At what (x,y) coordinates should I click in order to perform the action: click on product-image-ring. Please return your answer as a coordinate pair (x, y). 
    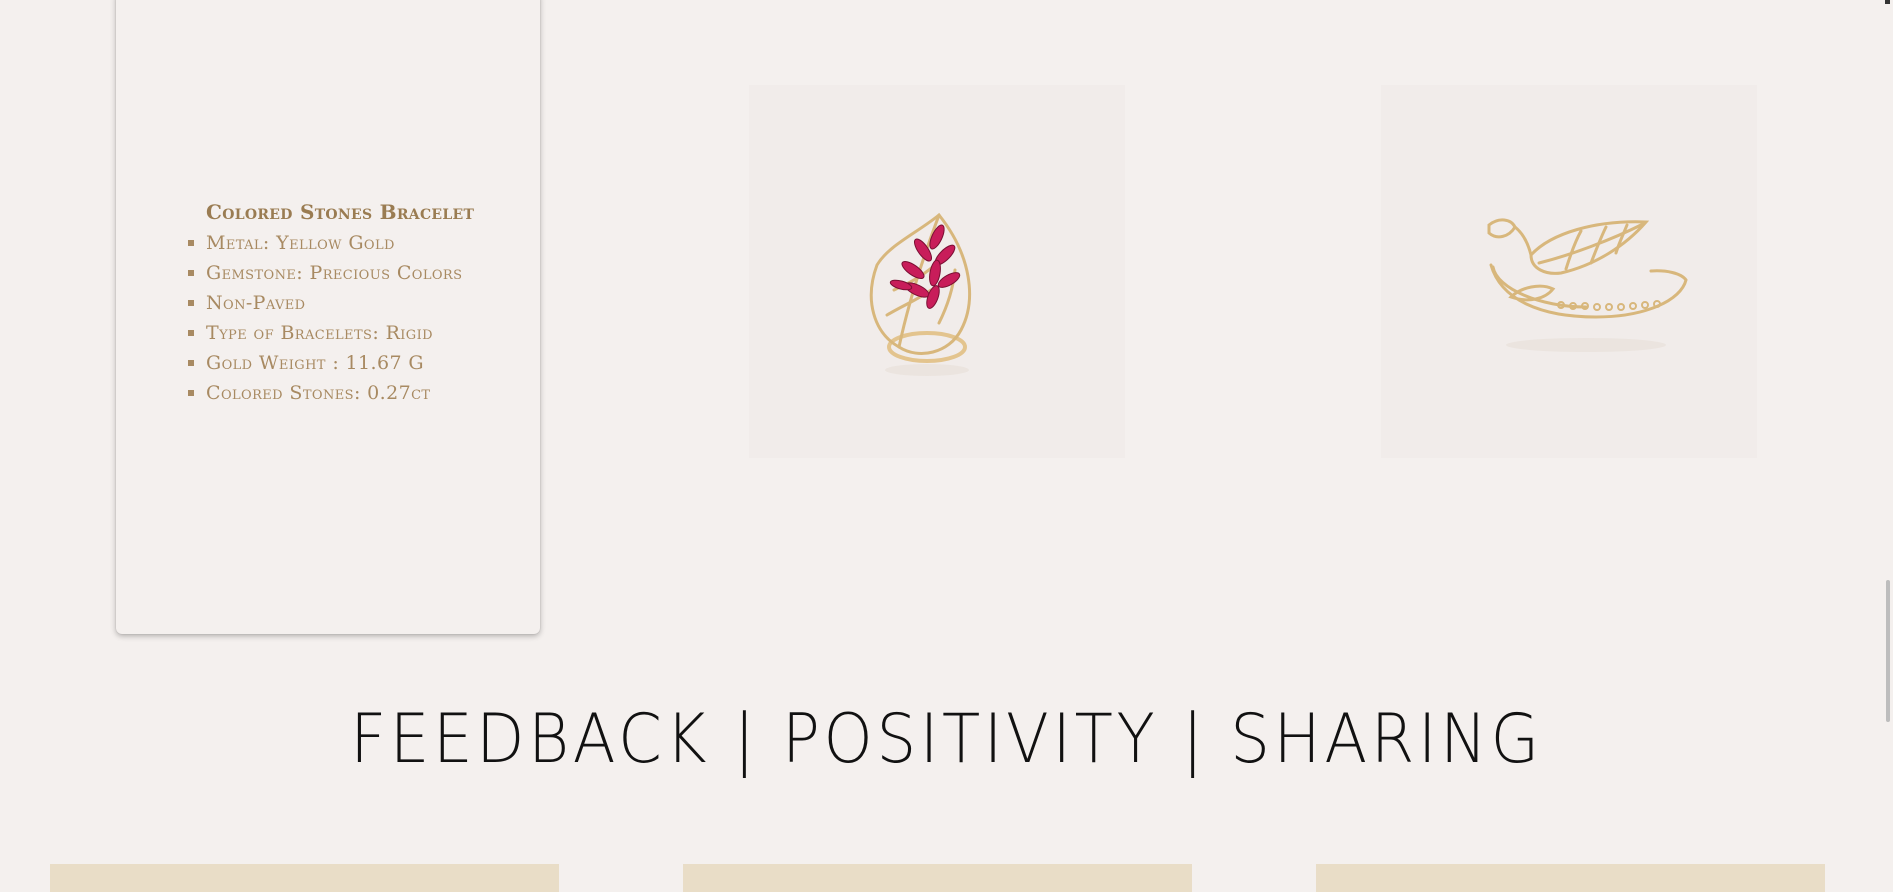
    Looking at the image, I should click on (937, 271).